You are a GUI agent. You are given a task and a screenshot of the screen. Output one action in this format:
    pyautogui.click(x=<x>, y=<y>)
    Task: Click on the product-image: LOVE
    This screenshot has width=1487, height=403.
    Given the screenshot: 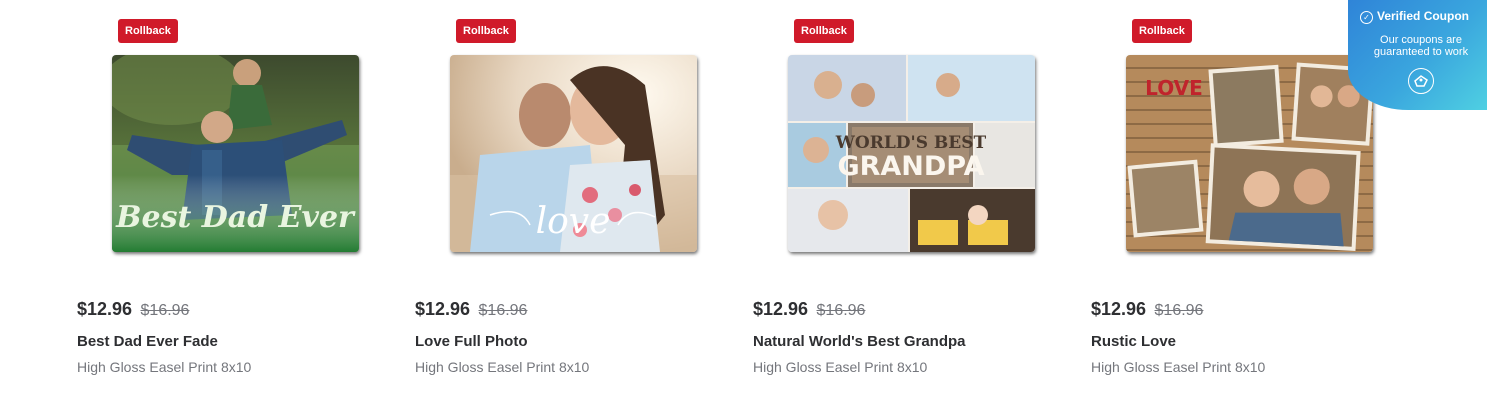 What is the action you would take?
    pyautogui.click(x=1249, y=153)
    